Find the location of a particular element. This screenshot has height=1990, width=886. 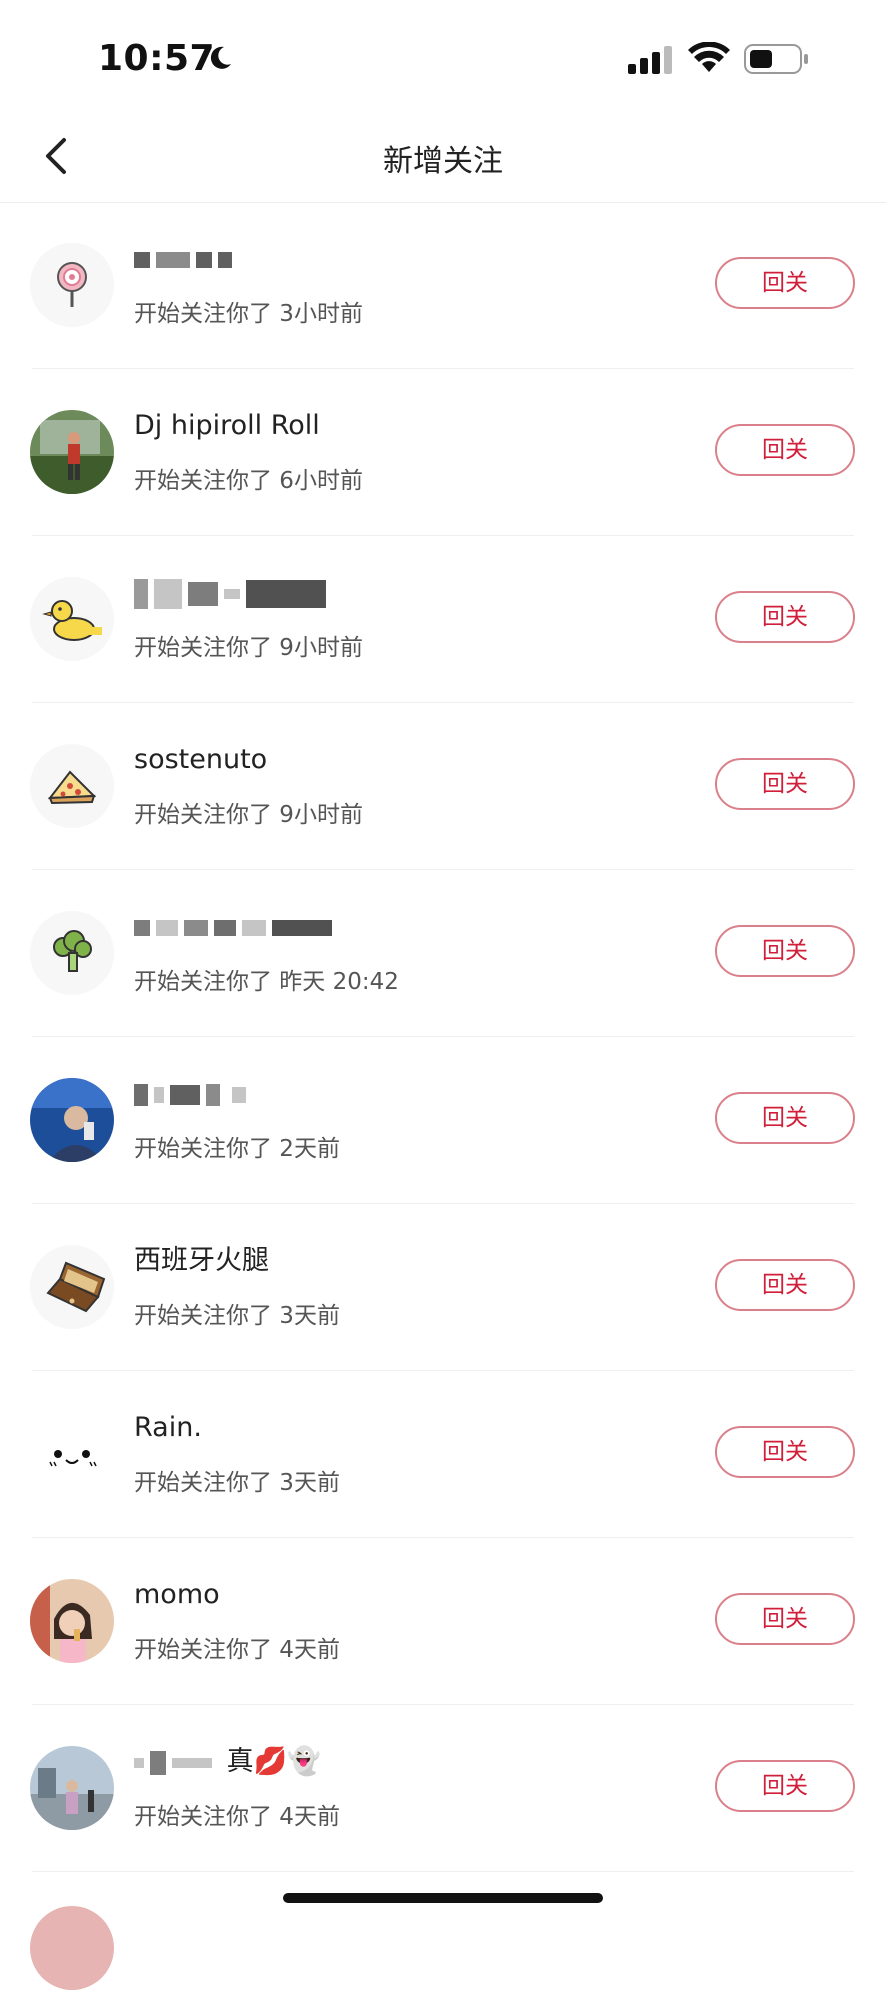

duck-icon is located at coordinates (72, 620).